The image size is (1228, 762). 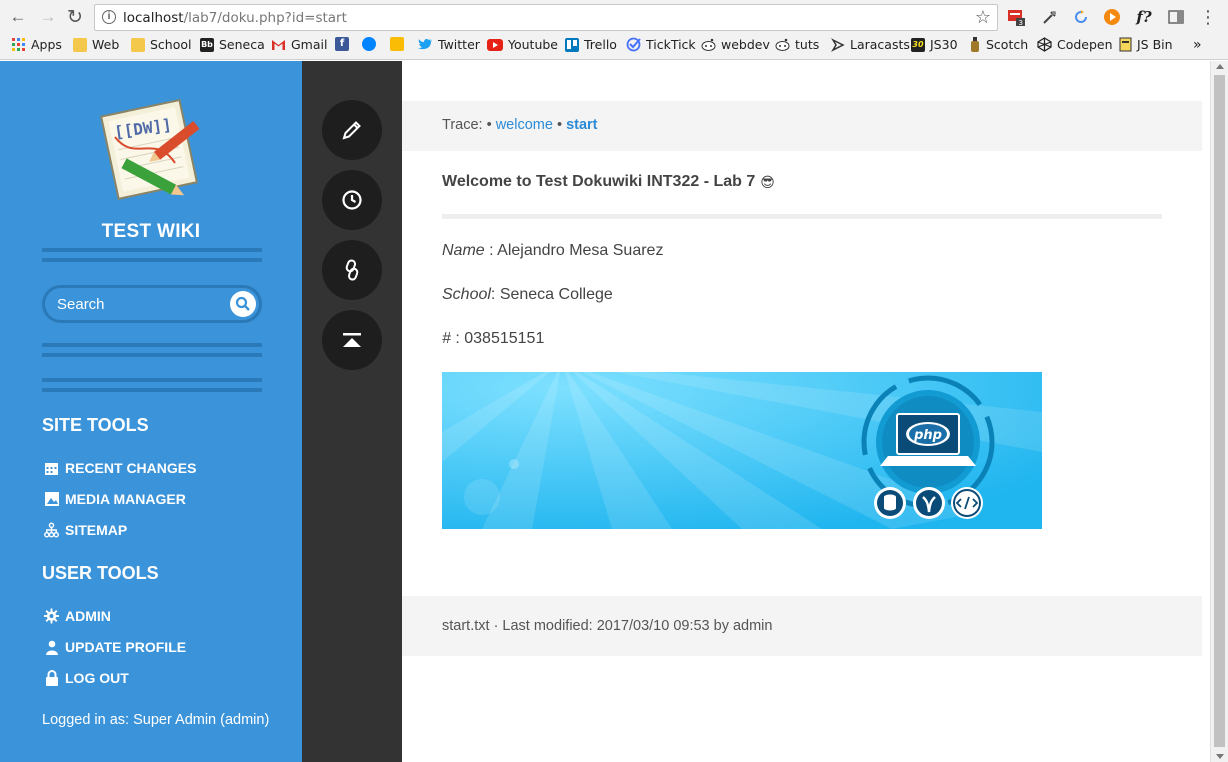 I want to click on bookmark-label: Trello, so click(x=600, y=44).